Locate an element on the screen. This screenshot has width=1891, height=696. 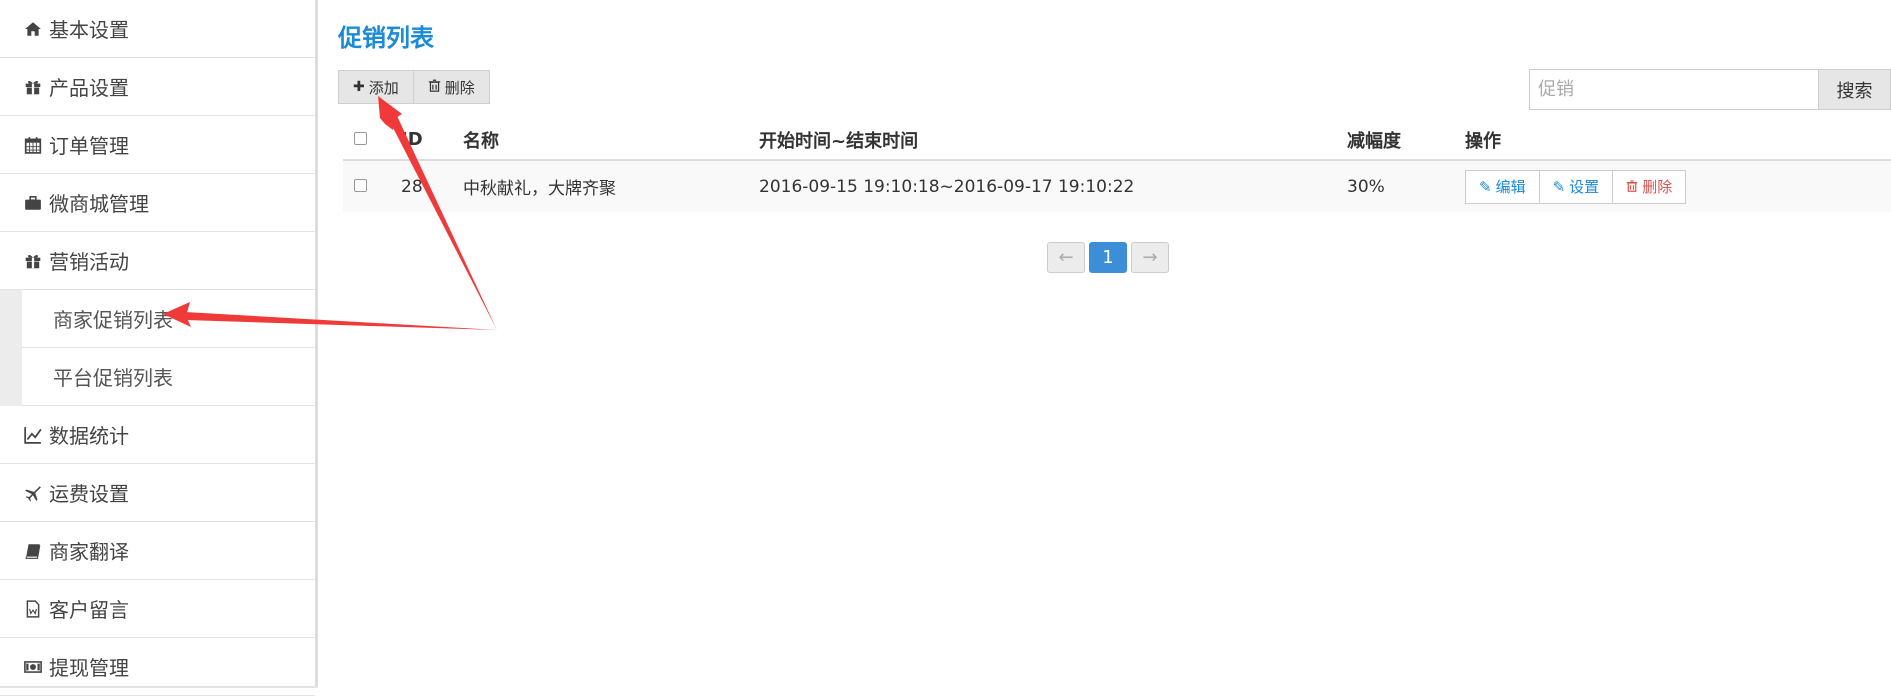
sidebar-item-micro-mall: 微商城管理 is located at coordinates (157, 203).